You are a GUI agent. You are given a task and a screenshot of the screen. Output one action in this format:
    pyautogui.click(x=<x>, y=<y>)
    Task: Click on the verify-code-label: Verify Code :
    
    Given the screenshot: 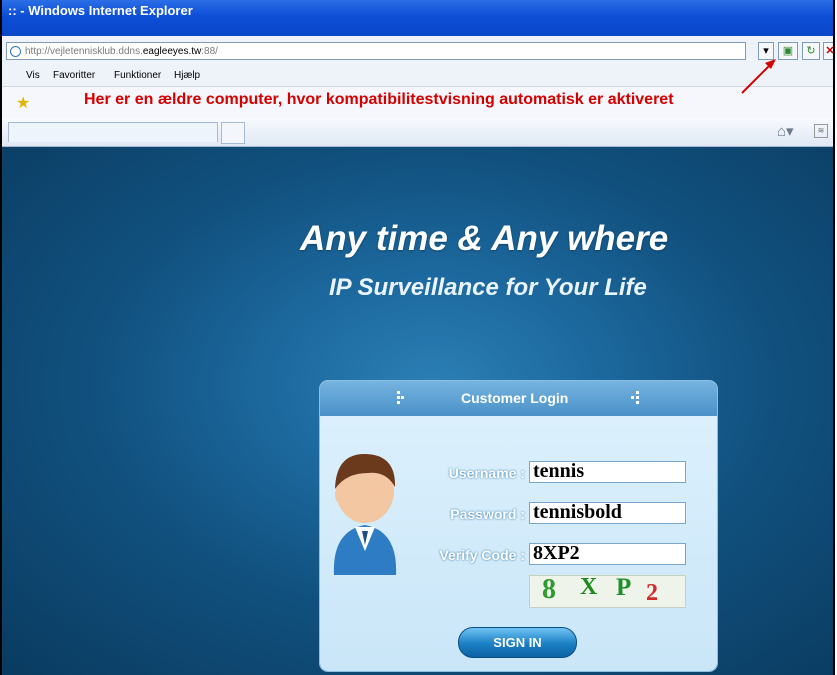 What is the action you would take?
    pyautogui.click(x=482, y=555)
    